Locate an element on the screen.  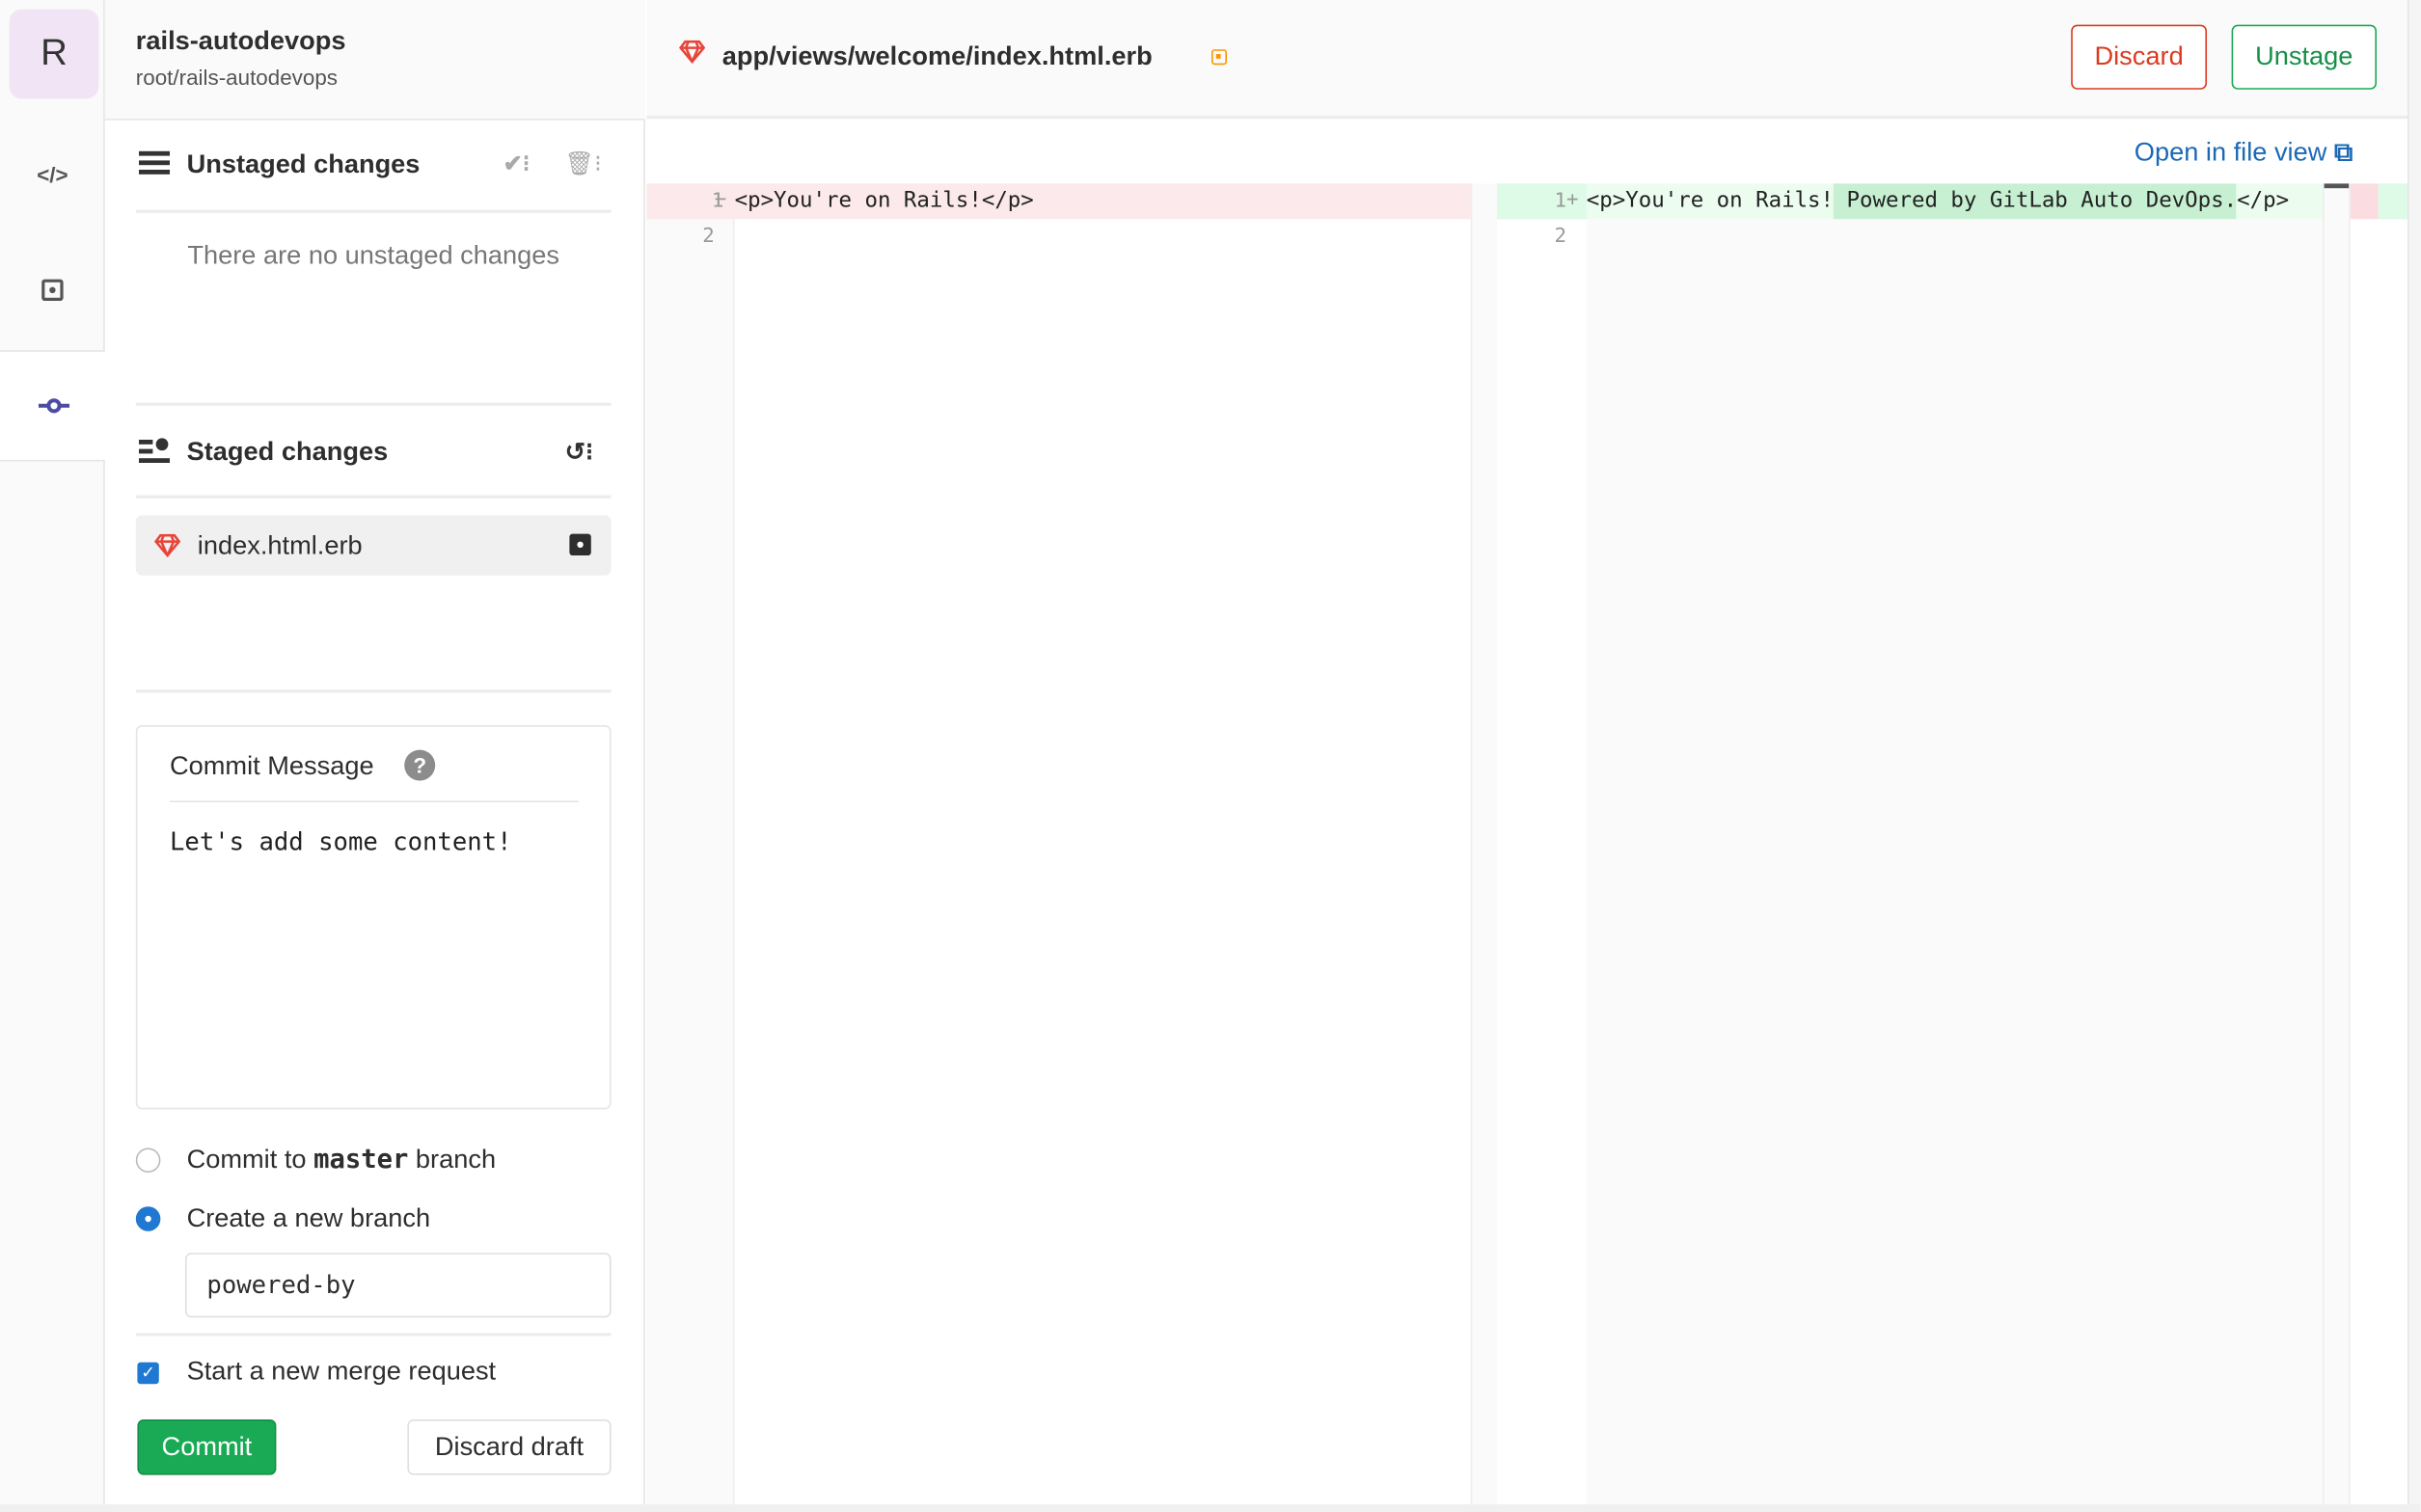
file-changed-icon is located at coordinates (1219, 57).